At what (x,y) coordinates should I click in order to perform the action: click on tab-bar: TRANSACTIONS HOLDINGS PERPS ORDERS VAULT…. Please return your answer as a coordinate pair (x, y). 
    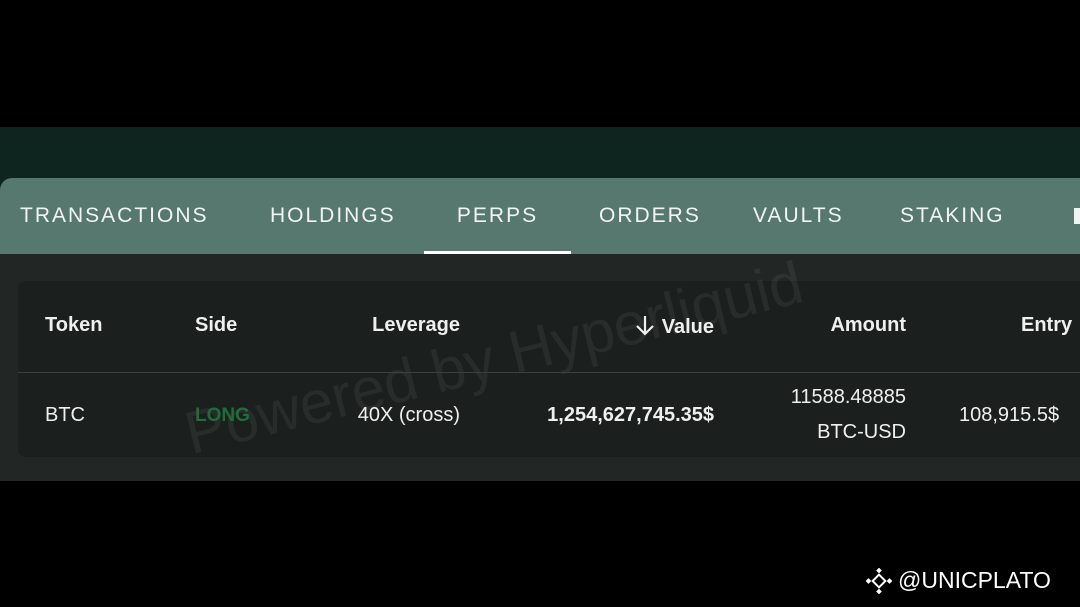
    Looking at the image, I should click on (540, 216).